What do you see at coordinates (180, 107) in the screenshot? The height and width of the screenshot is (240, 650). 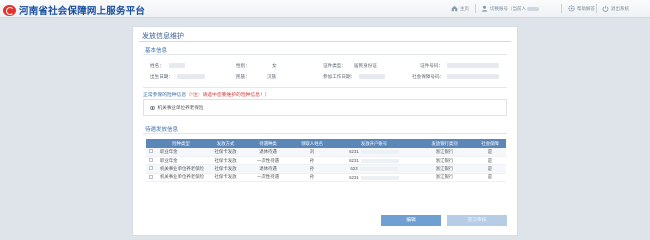 I see `insurance-option-label: 机关事业单位养老保险` at bounding box center [180, 107].